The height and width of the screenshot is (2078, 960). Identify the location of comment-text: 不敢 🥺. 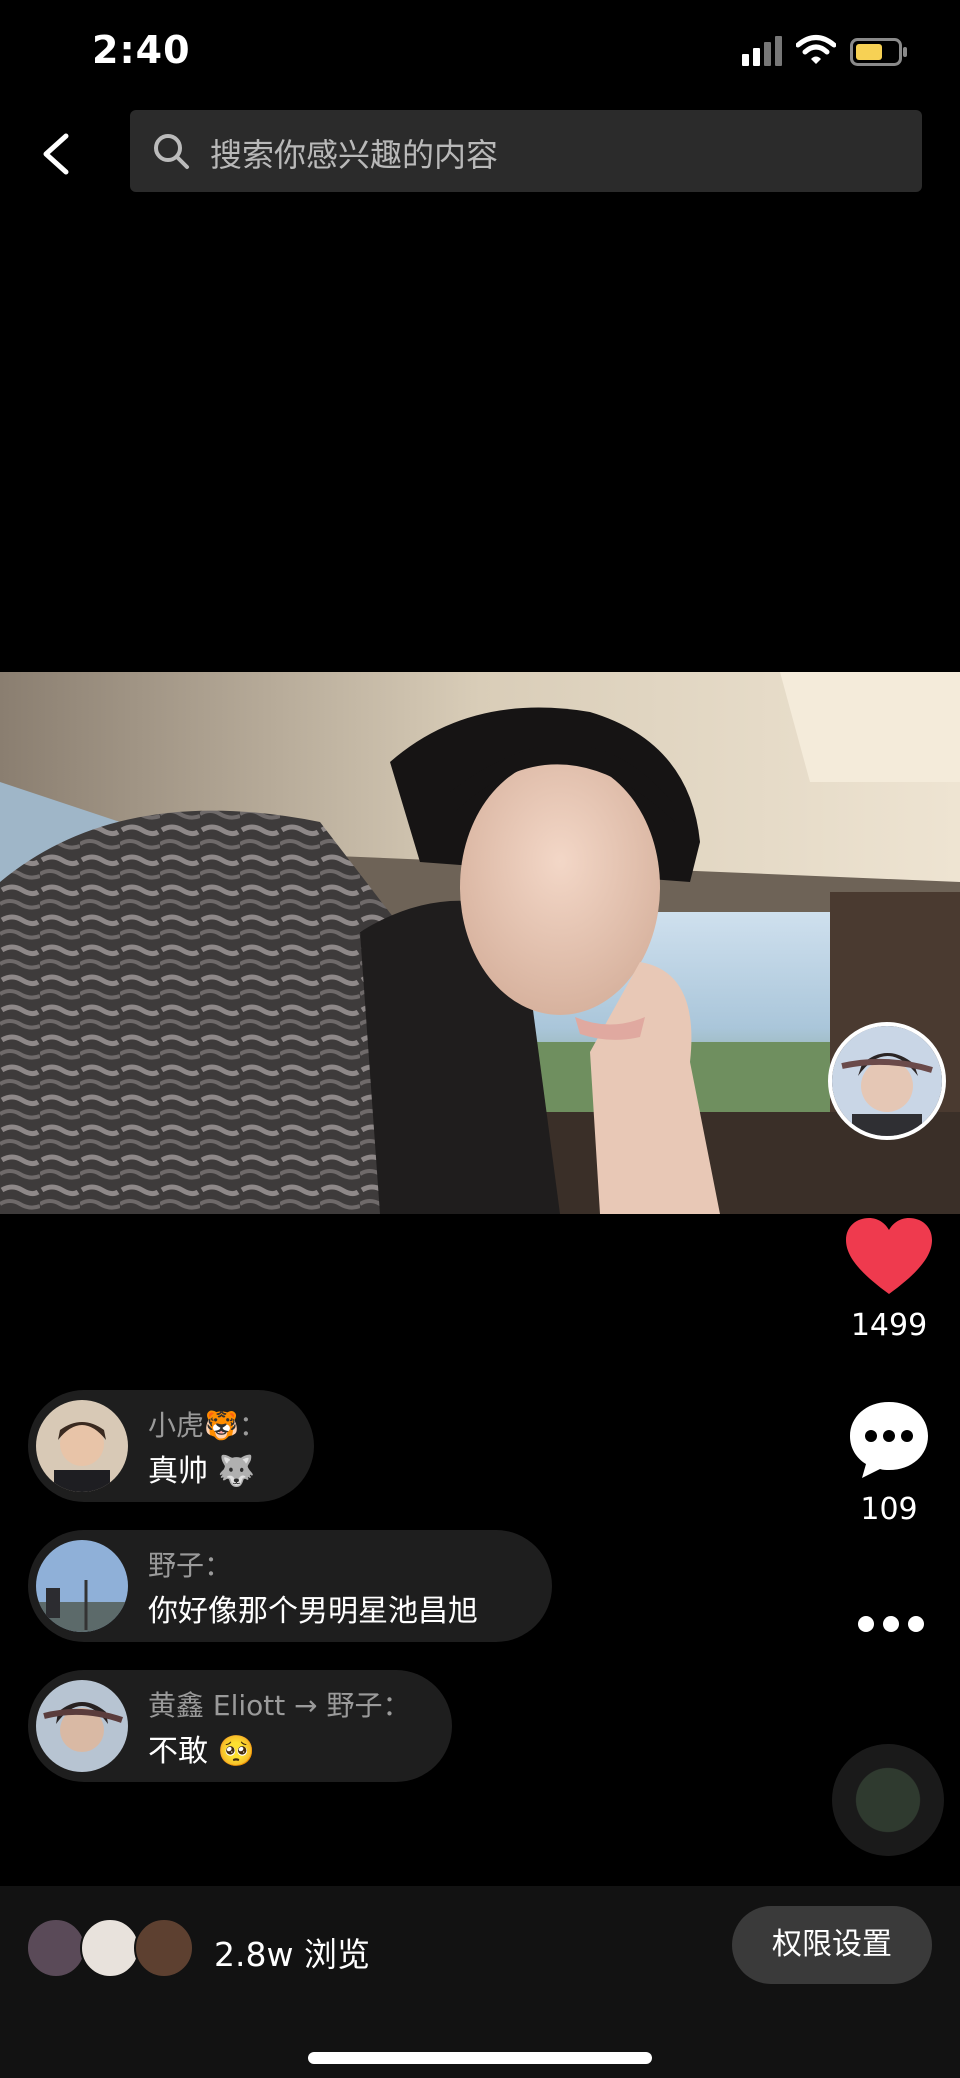
(201, 1751).